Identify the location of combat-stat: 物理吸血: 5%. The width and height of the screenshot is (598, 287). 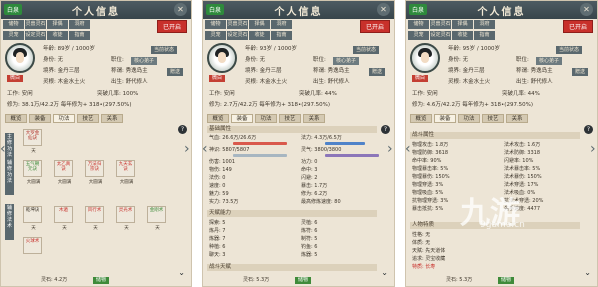
(428, 193).